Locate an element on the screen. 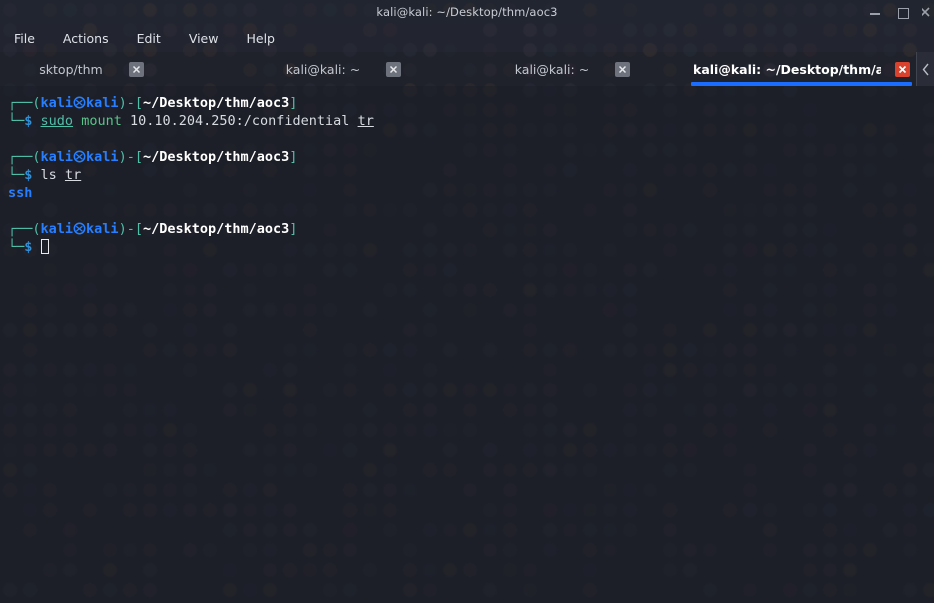  window-titlebar: kali@kali: ~/Desktop/thm/aoc3 is located at coordinates (467, 12).